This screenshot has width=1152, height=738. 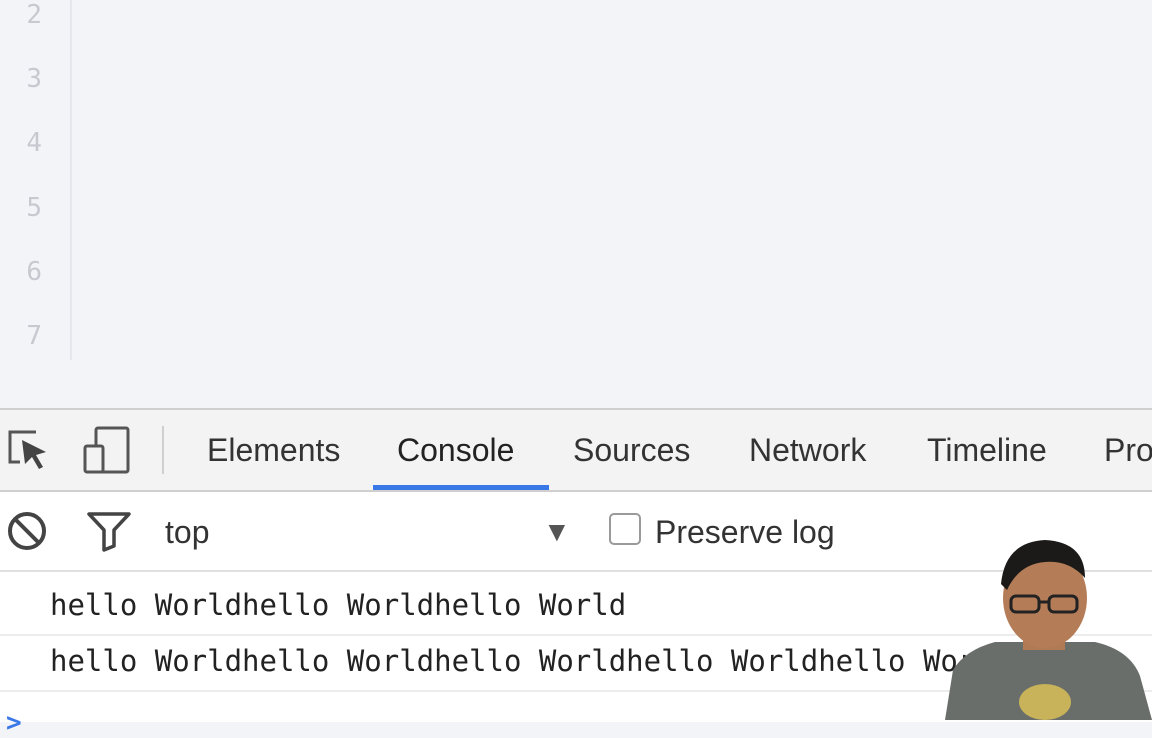 What do you see at coordinates (625, 529) in the screenshot?
I see `preserve-log-checkbox` at bounding box center [625, 529].